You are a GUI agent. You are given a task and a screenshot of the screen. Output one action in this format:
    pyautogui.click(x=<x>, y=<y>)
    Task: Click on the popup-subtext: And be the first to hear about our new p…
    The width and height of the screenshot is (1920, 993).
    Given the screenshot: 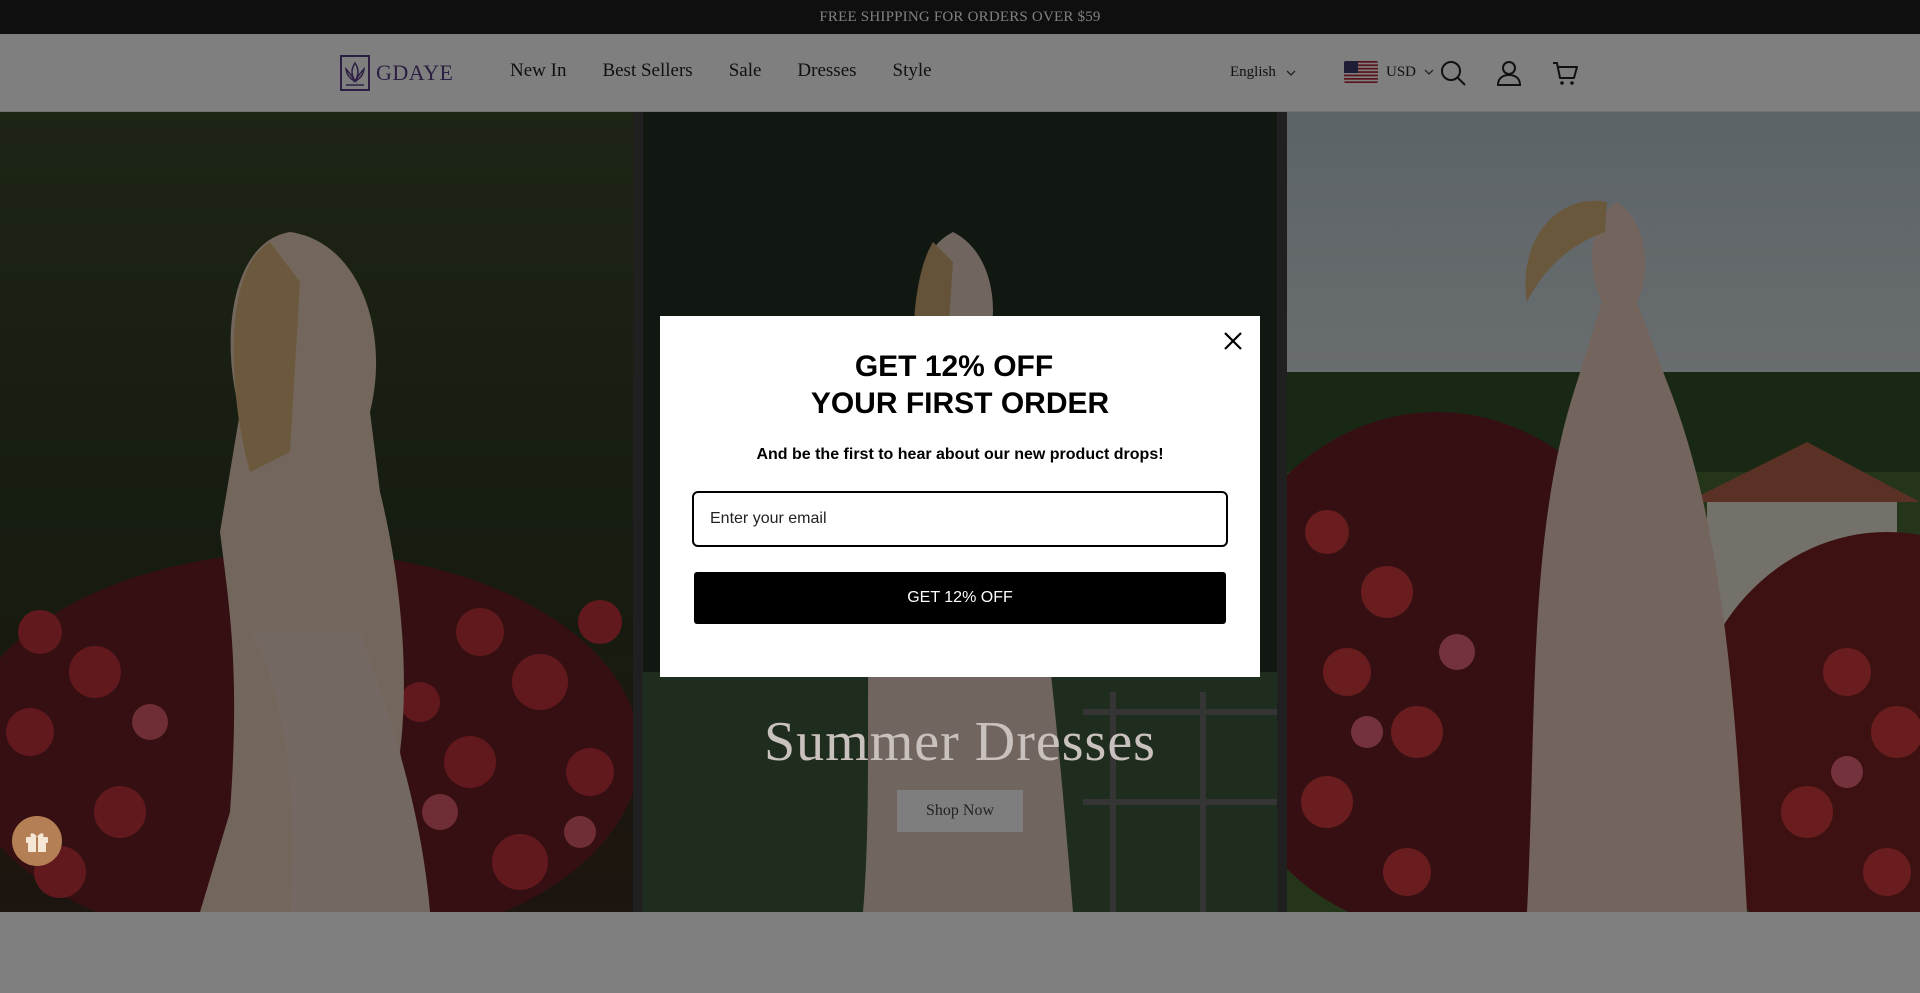 What is the action you would take?
    pyautogui.click(x=960, y=454)
    